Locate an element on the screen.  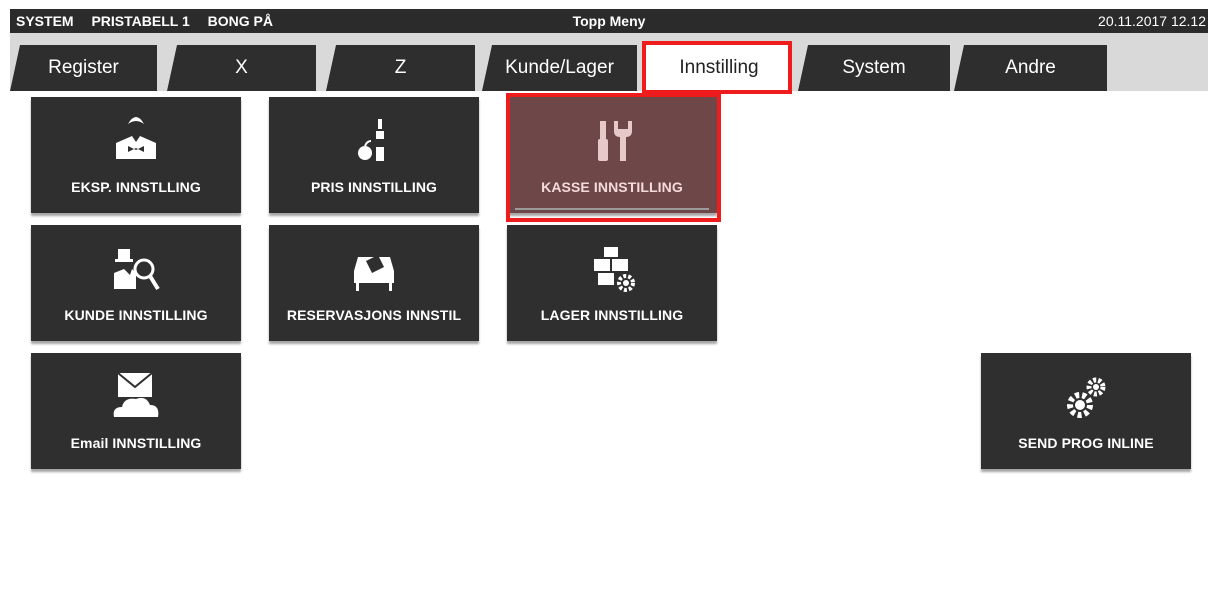
pris-innstilling-button: PRIS INNSTILLING is located at coordinates (374, 155).